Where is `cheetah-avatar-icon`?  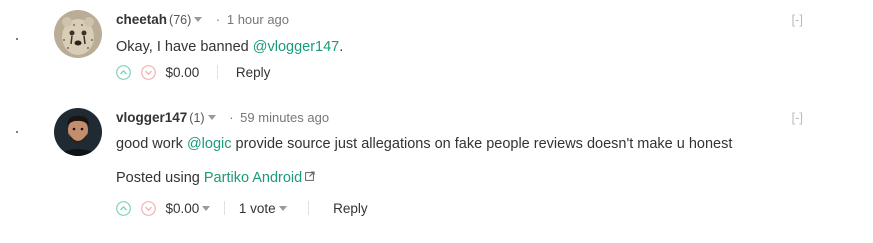 cheetah-avatar-icon is located at coordinates (78, 34).